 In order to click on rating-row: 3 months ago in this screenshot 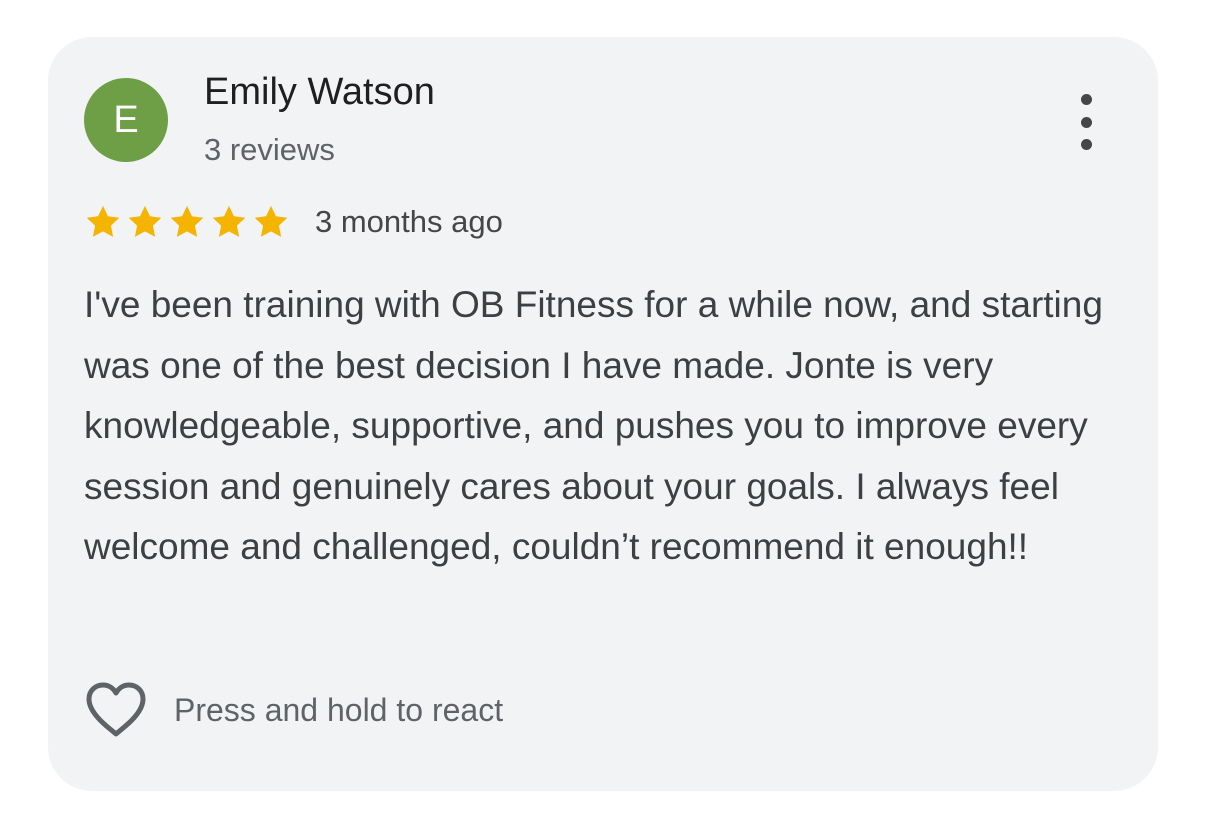, I will do `click(293, 222)`.